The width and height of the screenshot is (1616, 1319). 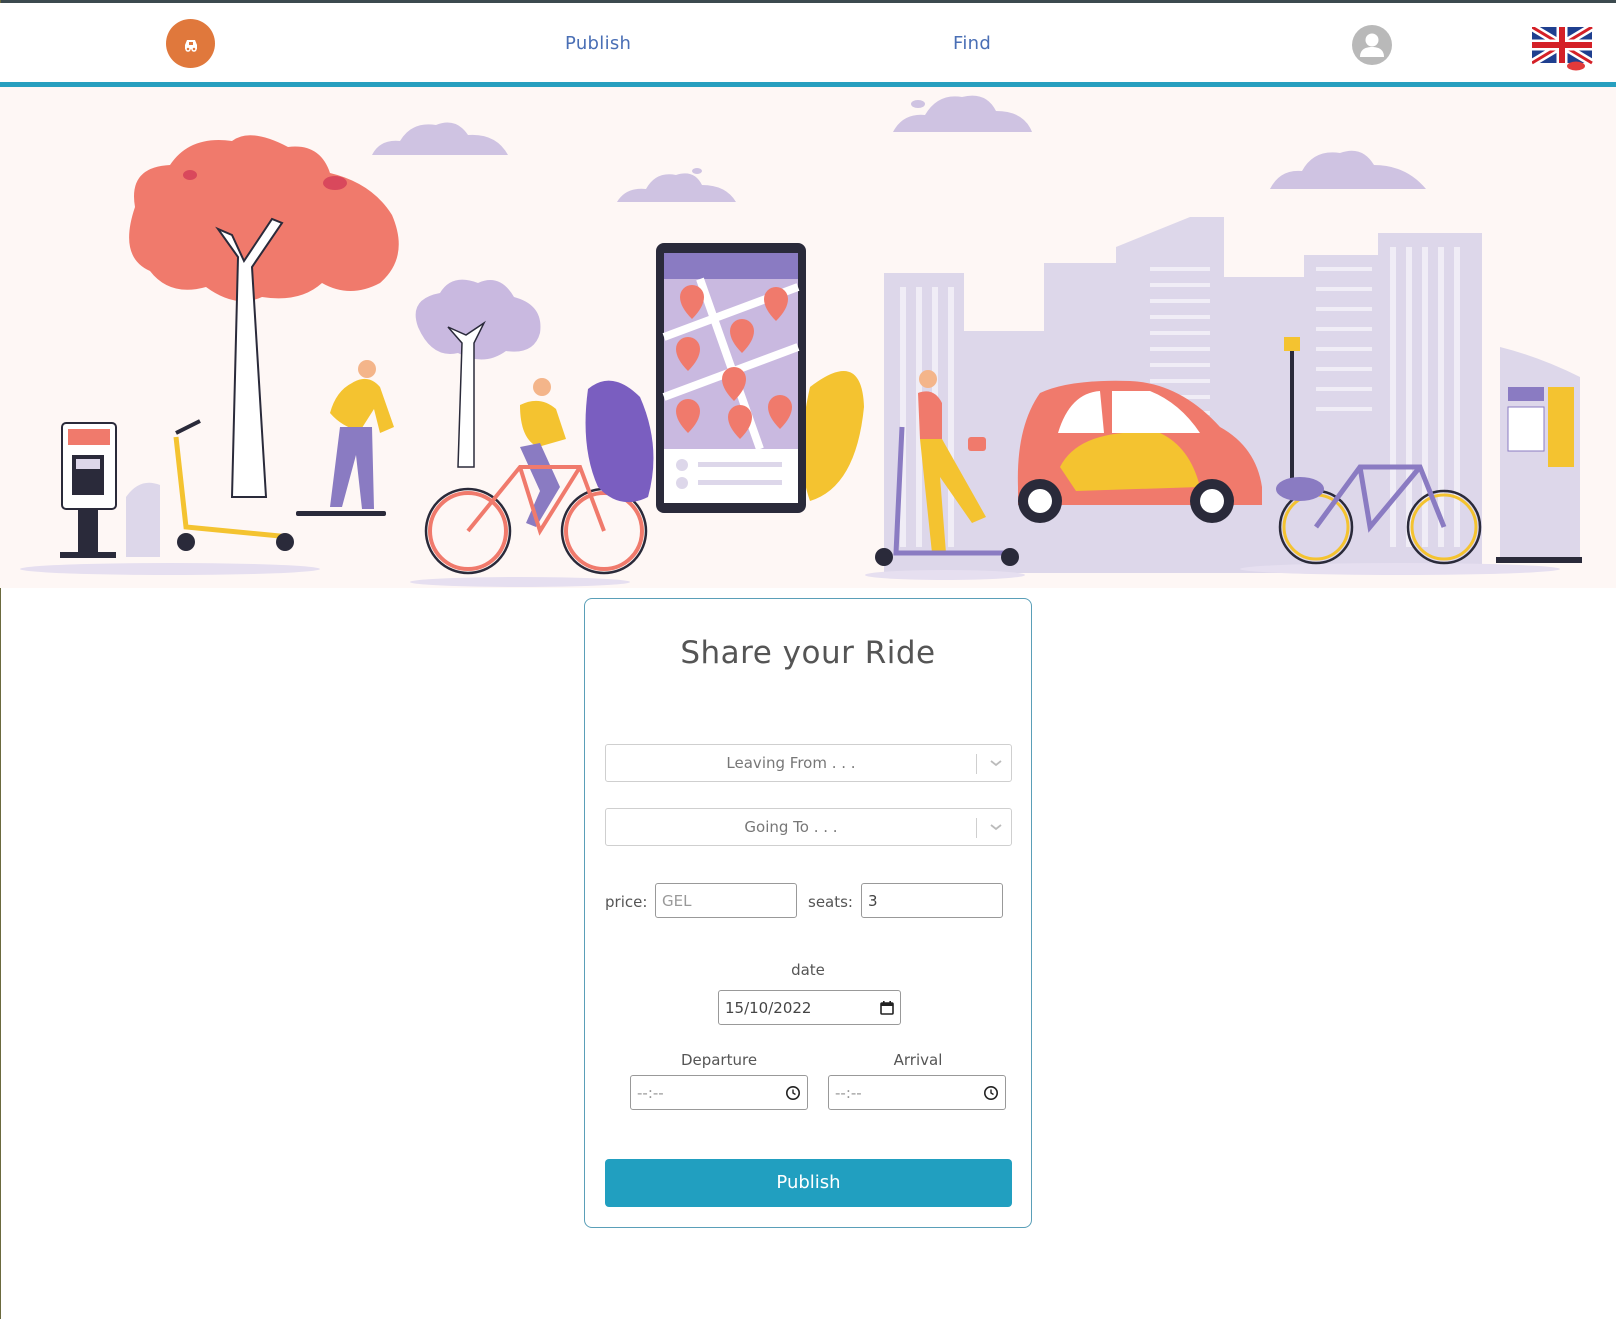 I want to click on going-to-select: Going To . . ., so click(x=808, y=827).